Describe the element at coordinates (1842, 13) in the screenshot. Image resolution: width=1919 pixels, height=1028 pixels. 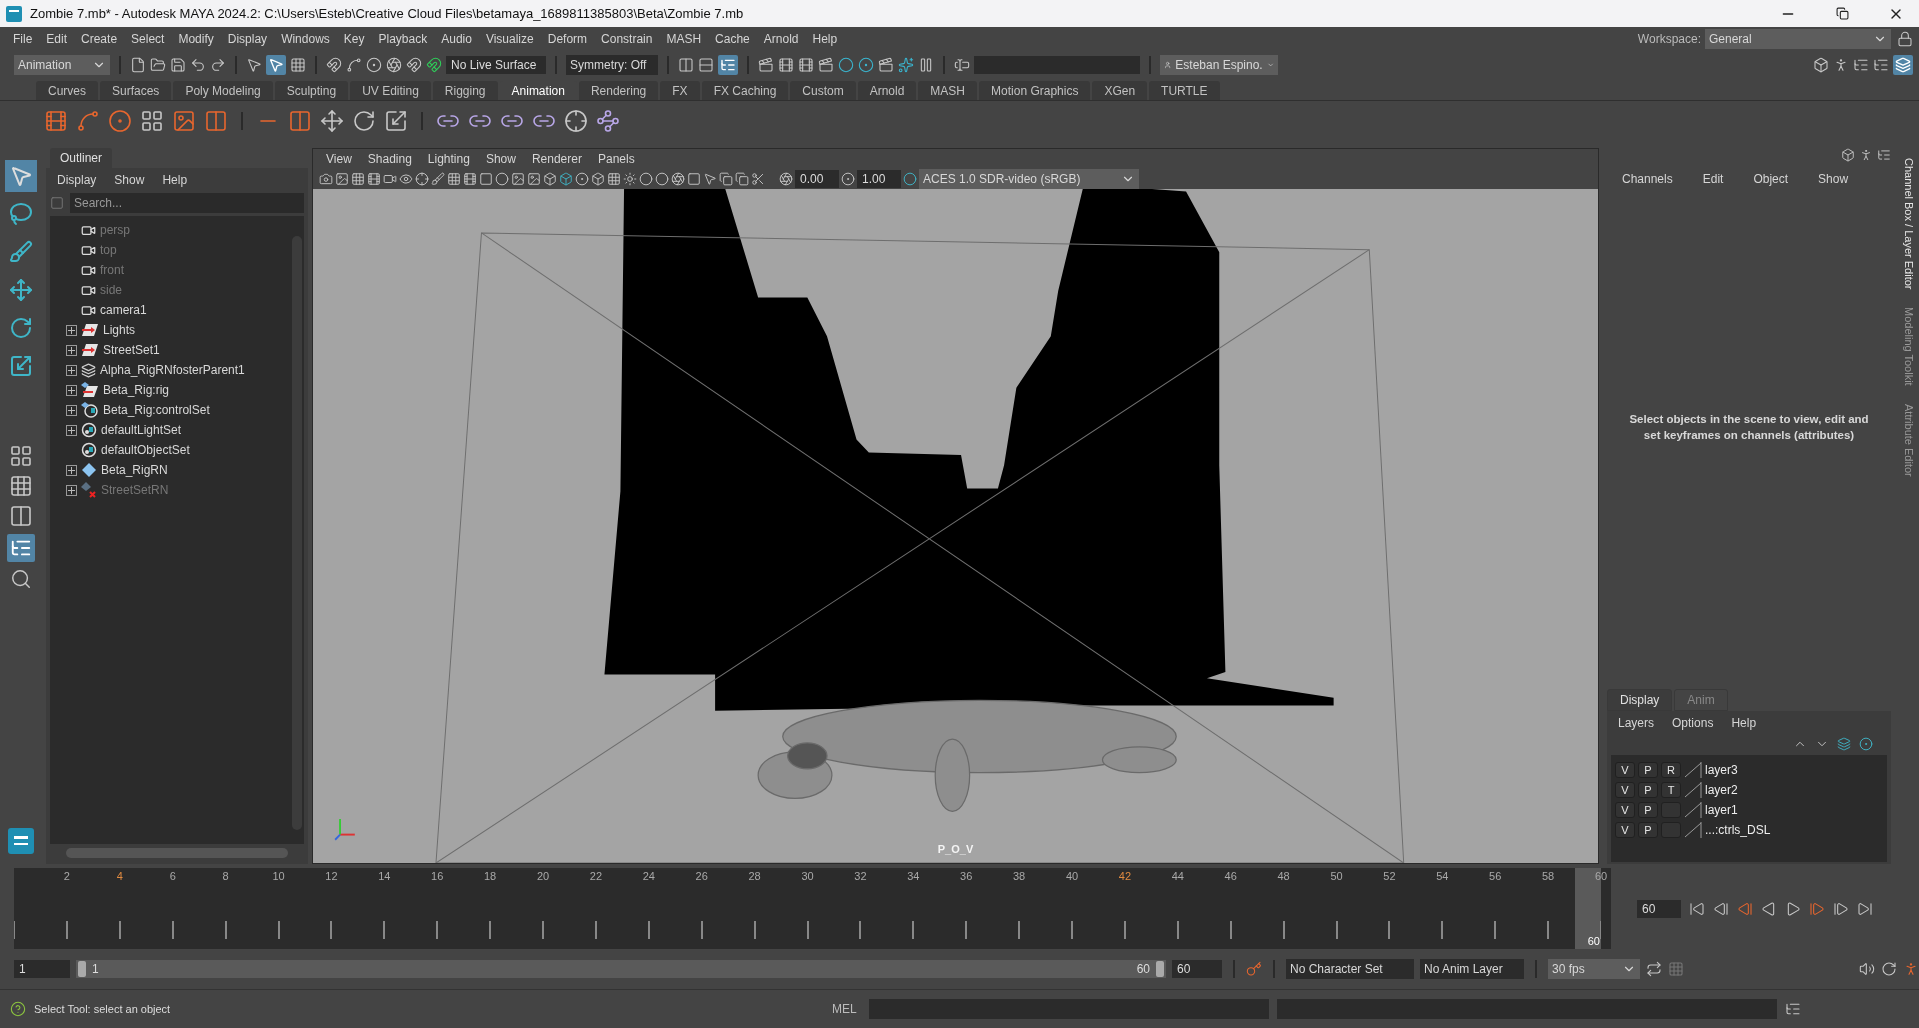
I see `restore-icon` at that location.